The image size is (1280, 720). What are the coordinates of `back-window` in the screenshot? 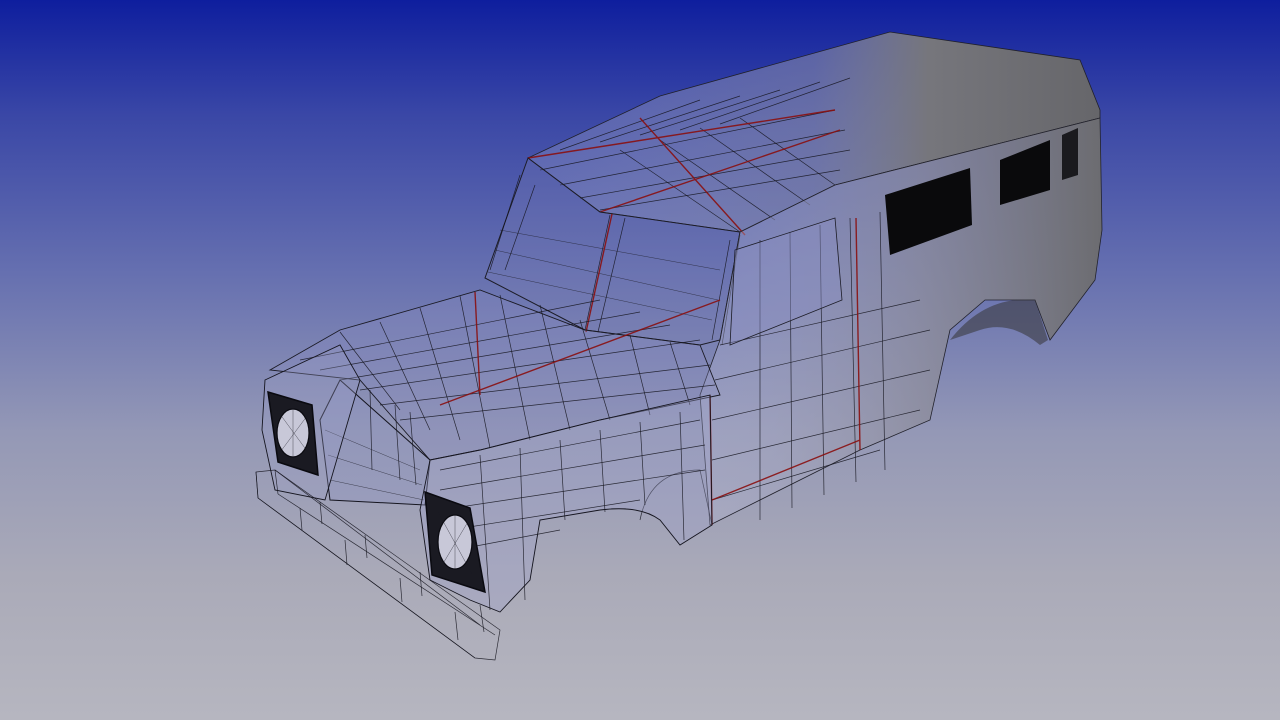 It's located at (1070, 154).